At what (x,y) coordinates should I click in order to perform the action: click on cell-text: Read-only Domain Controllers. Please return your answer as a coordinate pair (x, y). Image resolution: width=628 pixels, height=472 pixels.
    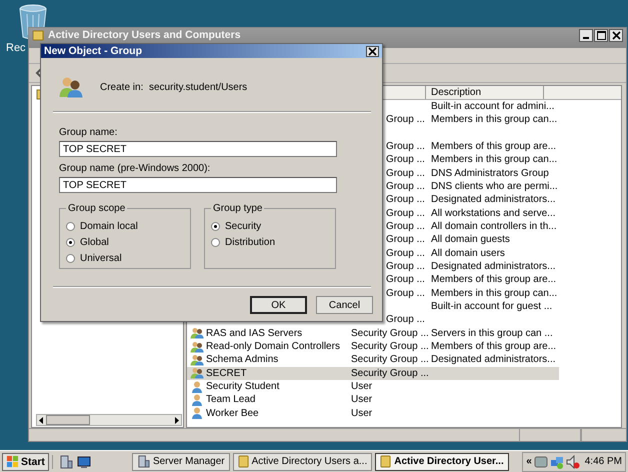
    Looking at the image, I should click on (273, 347).